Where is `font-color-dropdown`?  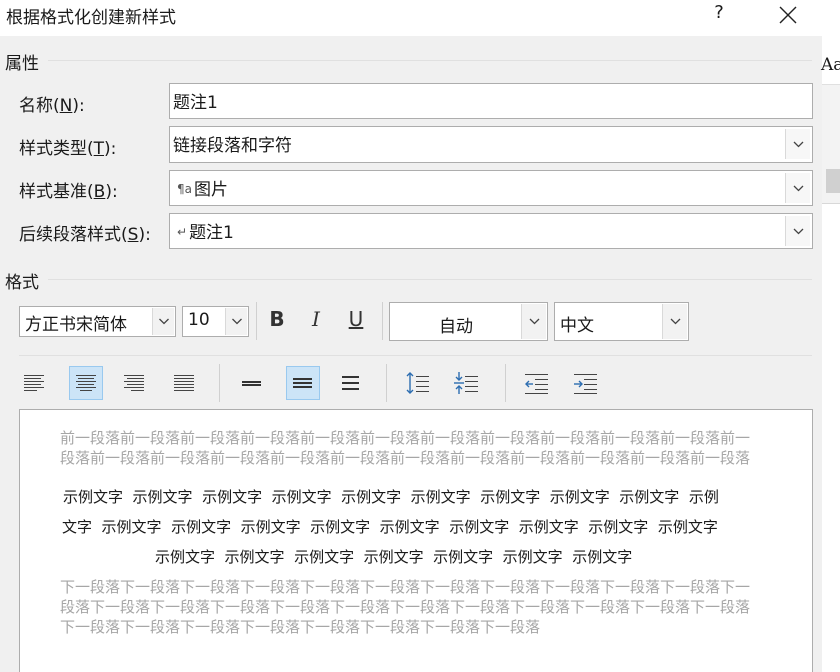
font-color-dropdown is located at coordinates (533, 321).